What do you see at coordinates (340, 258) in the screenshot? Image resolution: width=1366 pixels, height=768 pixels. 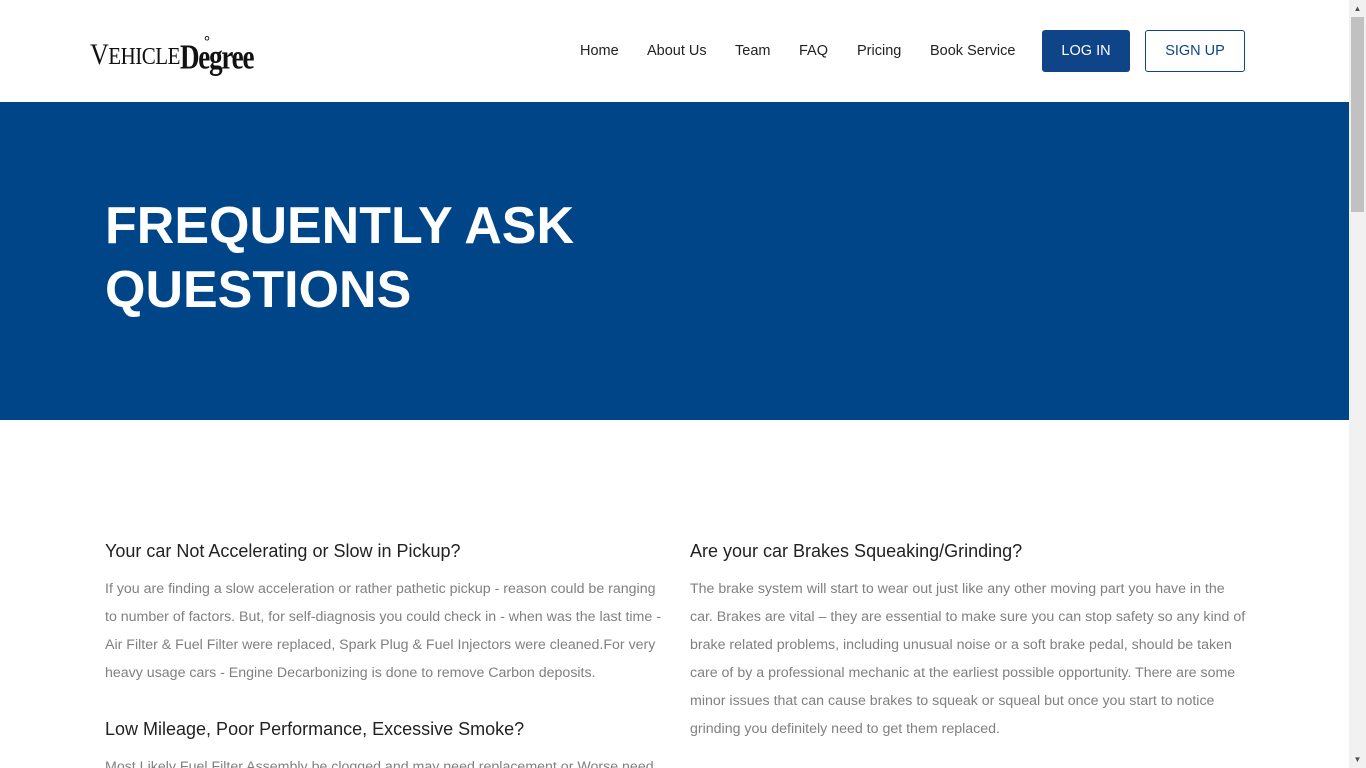 I see `page-title: FREQUENTLY ASK QUESTIONS` at bounding box center [340, 258].